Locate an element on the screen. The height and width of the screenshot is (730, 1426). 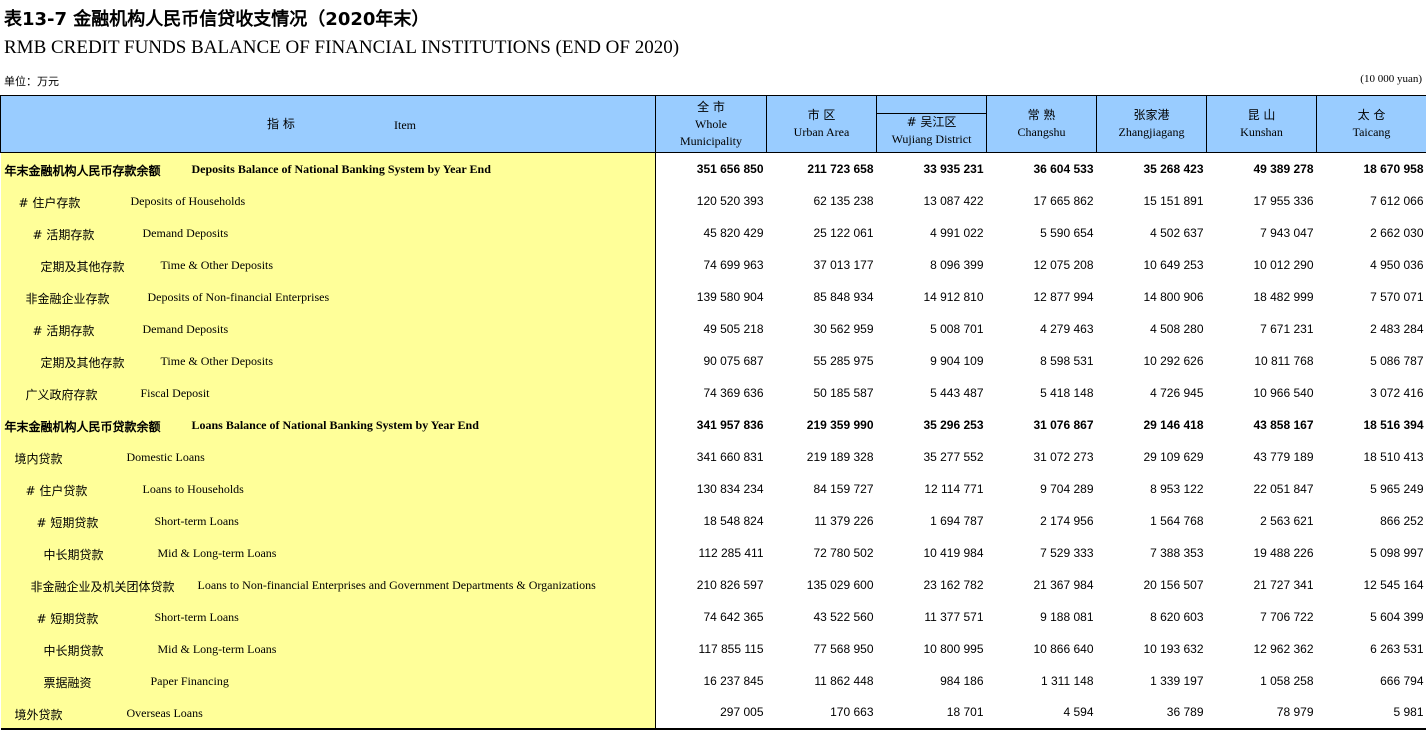
row-label: 境外贷款Overseas Loans is located at coordinates (328, 713).